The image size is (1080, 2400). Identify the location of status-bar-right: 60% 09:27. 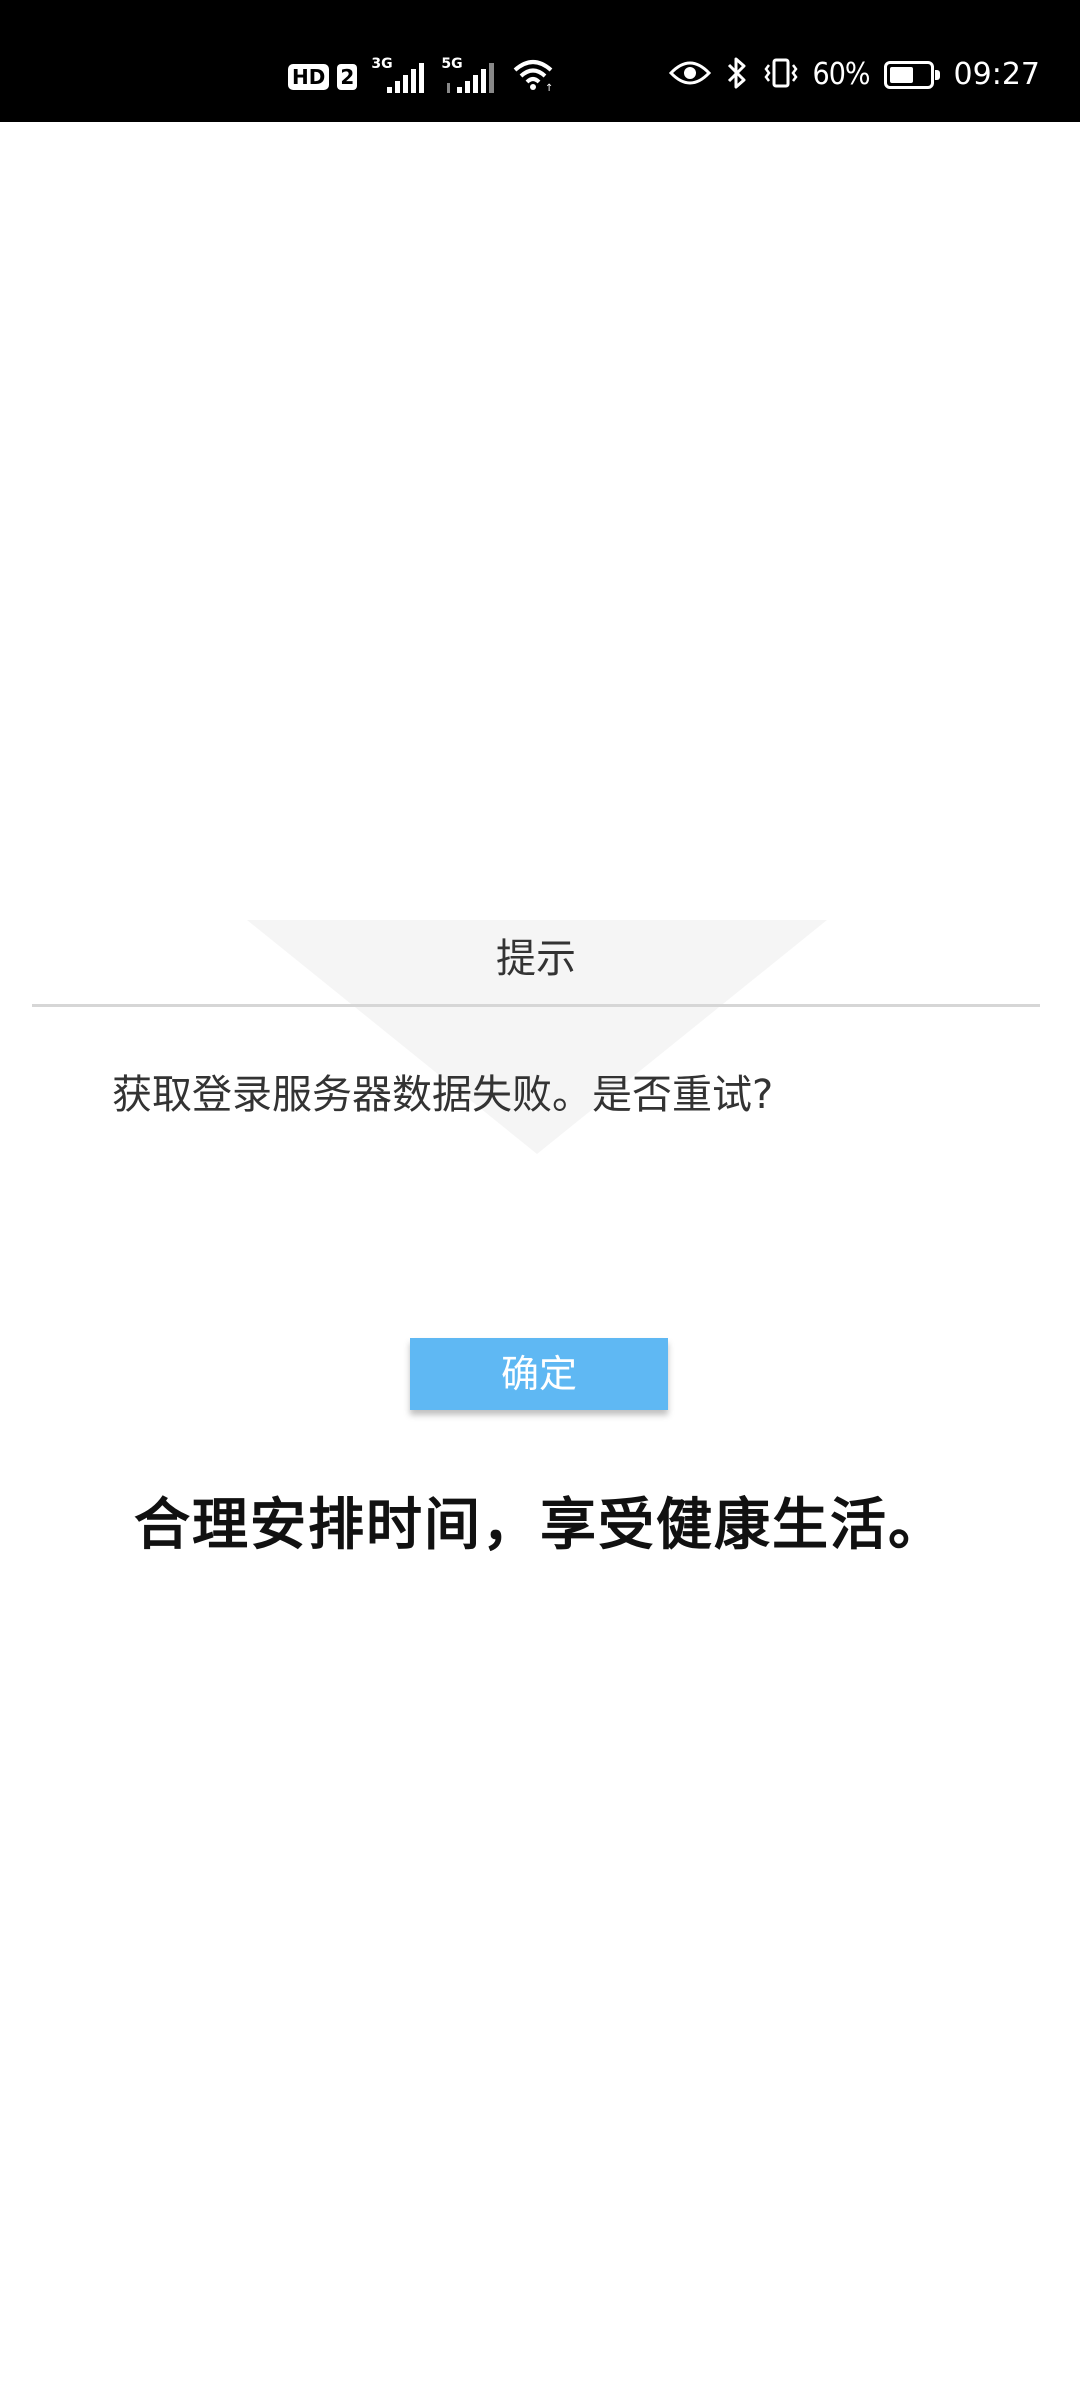
(854, 75).